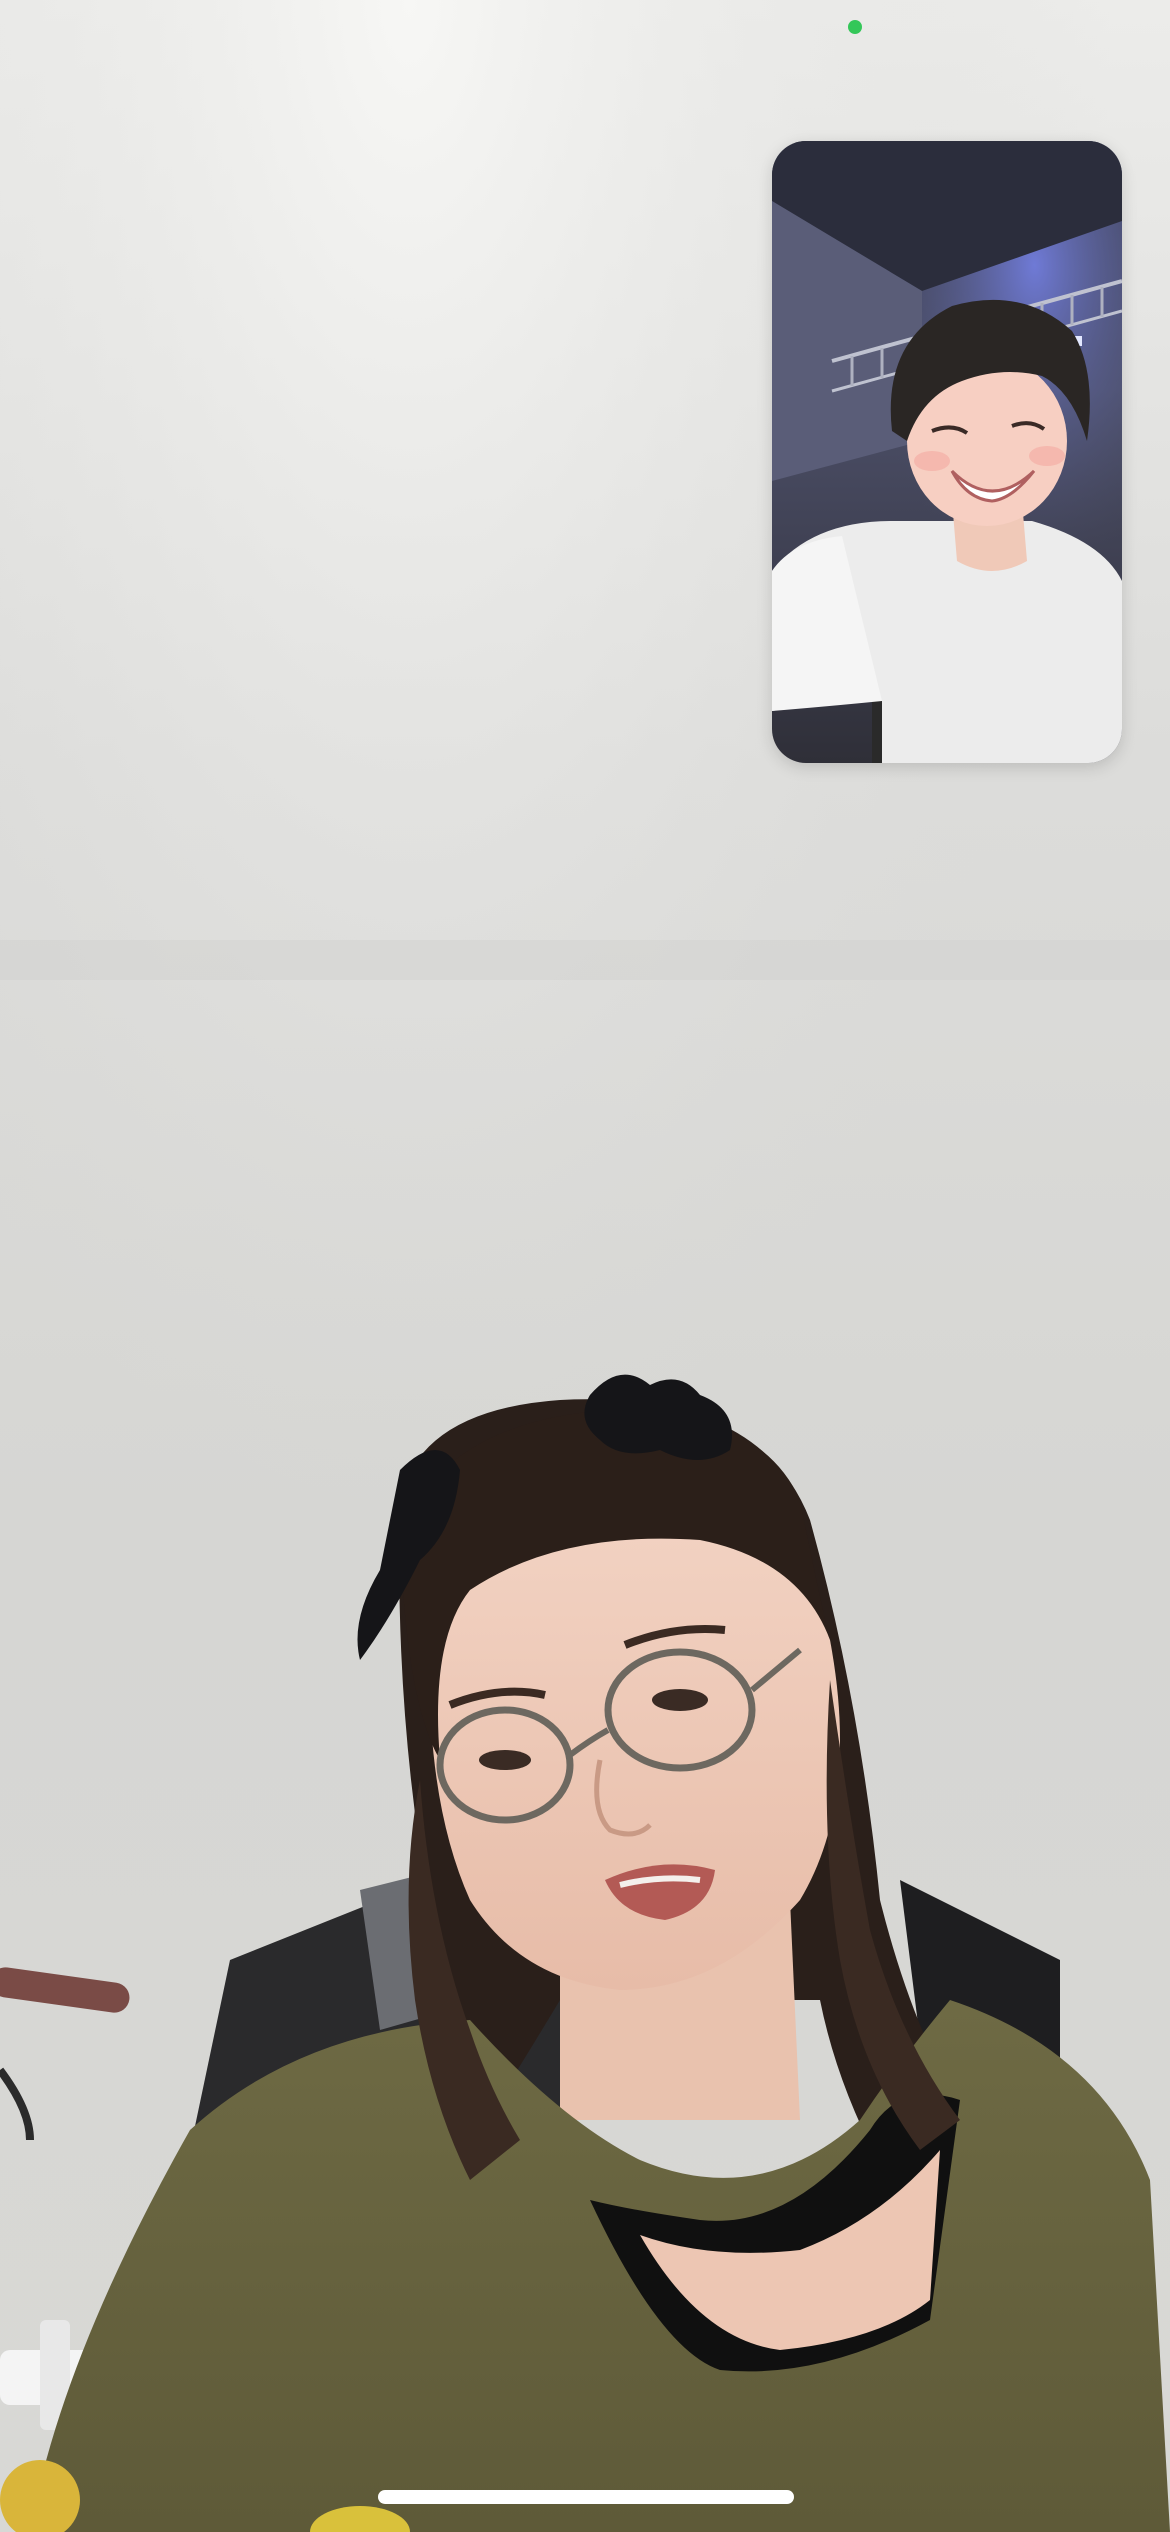 This screenshot has height=2532, width=1170. What do you see at coordinates (855, 27) in the screenshot?
I see `camera-active-indicator` at bounding box center [855, 27].